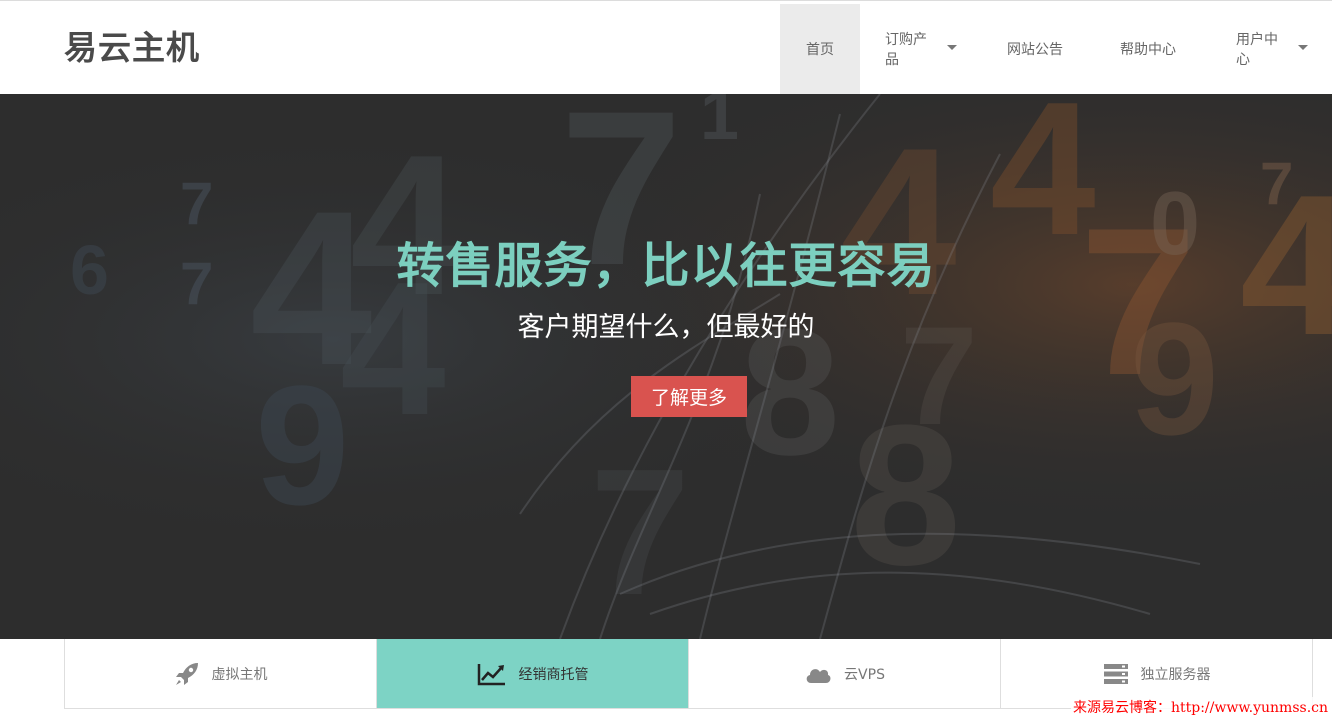 Image resolution: width=1332 pixels, height=719 pixels. I want to click on nav-label: 网站公告, so click(1035, 50).